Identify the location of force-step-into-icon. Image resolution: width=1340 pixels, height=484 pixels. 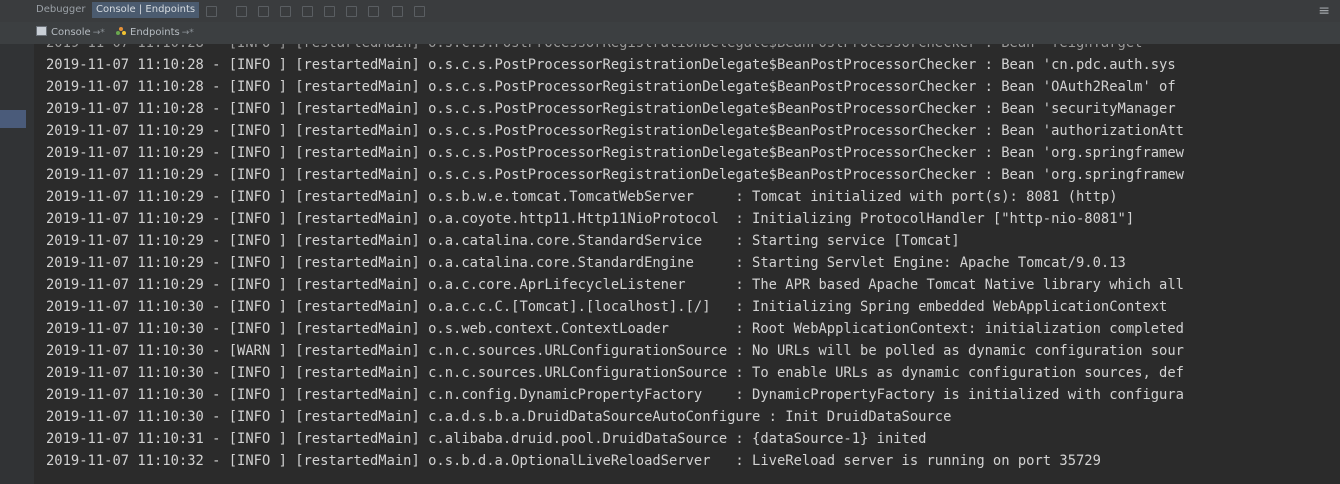
(285, 11).